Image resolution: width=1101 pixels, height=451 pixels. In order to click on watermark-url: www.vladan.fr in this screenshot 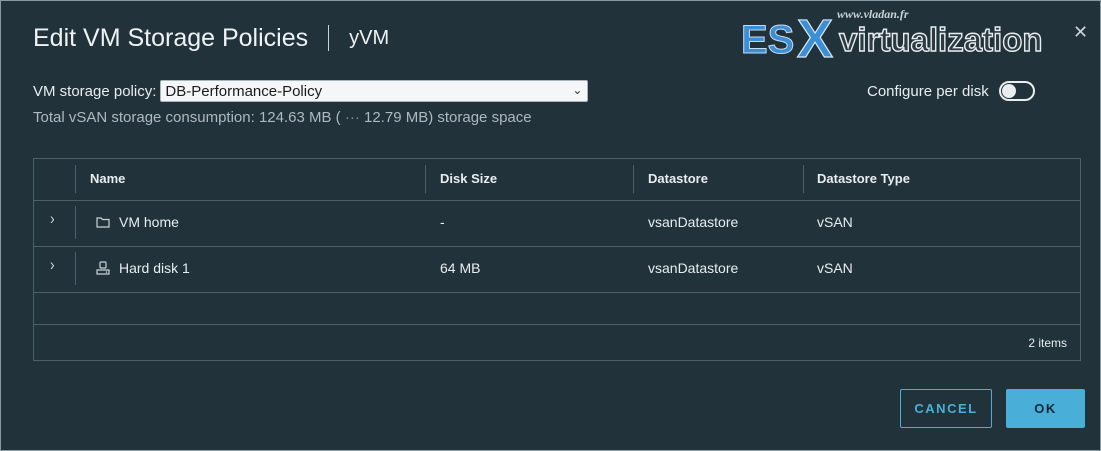, I will do `click(873, 14)`.